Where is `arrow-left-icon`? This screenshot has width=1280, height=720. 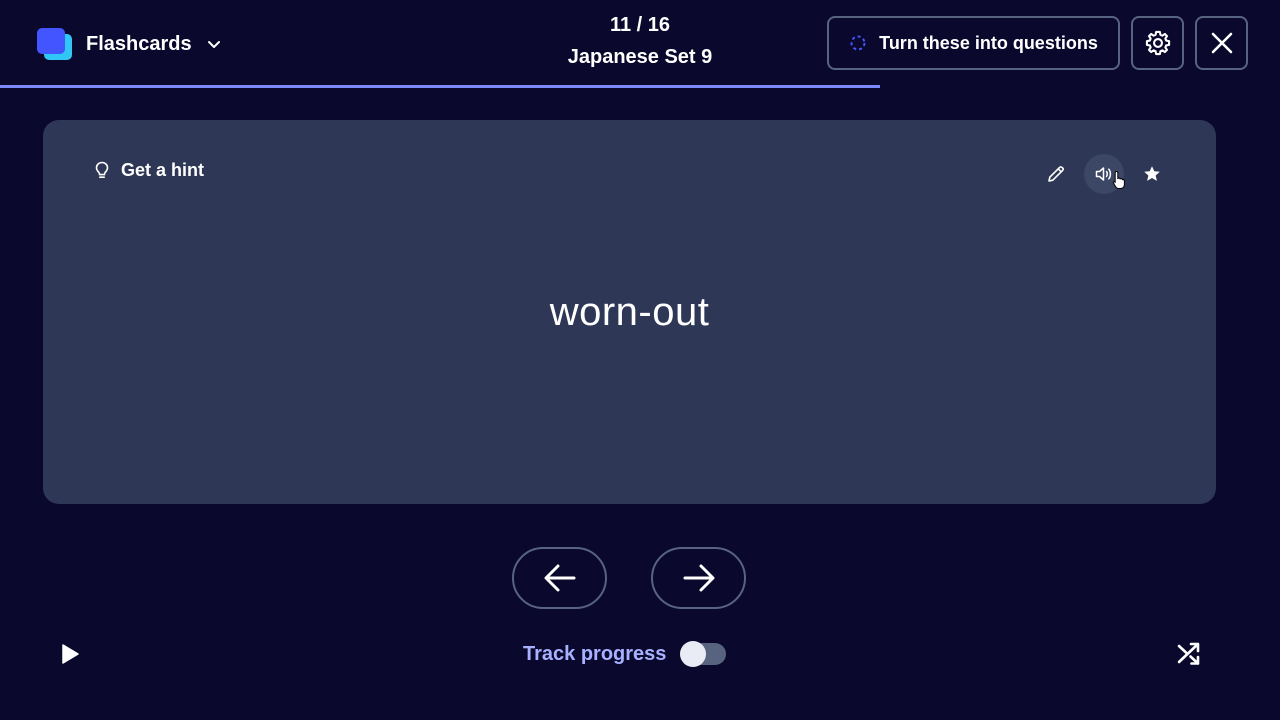 arrow-left-icon is located at coordinates (559, 578).